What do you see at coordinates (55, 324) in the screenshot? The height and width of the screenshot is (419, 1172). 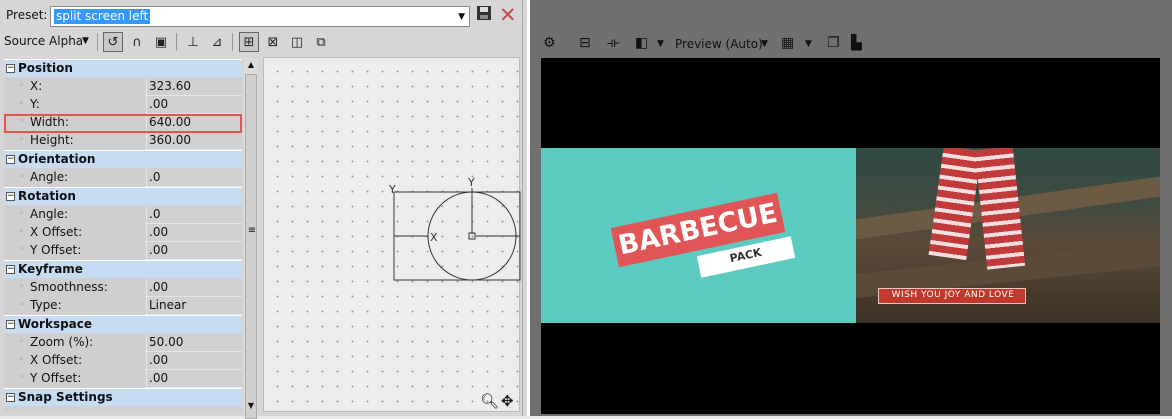 I see `category-label: Workspace` at bounding box center [55, 324].